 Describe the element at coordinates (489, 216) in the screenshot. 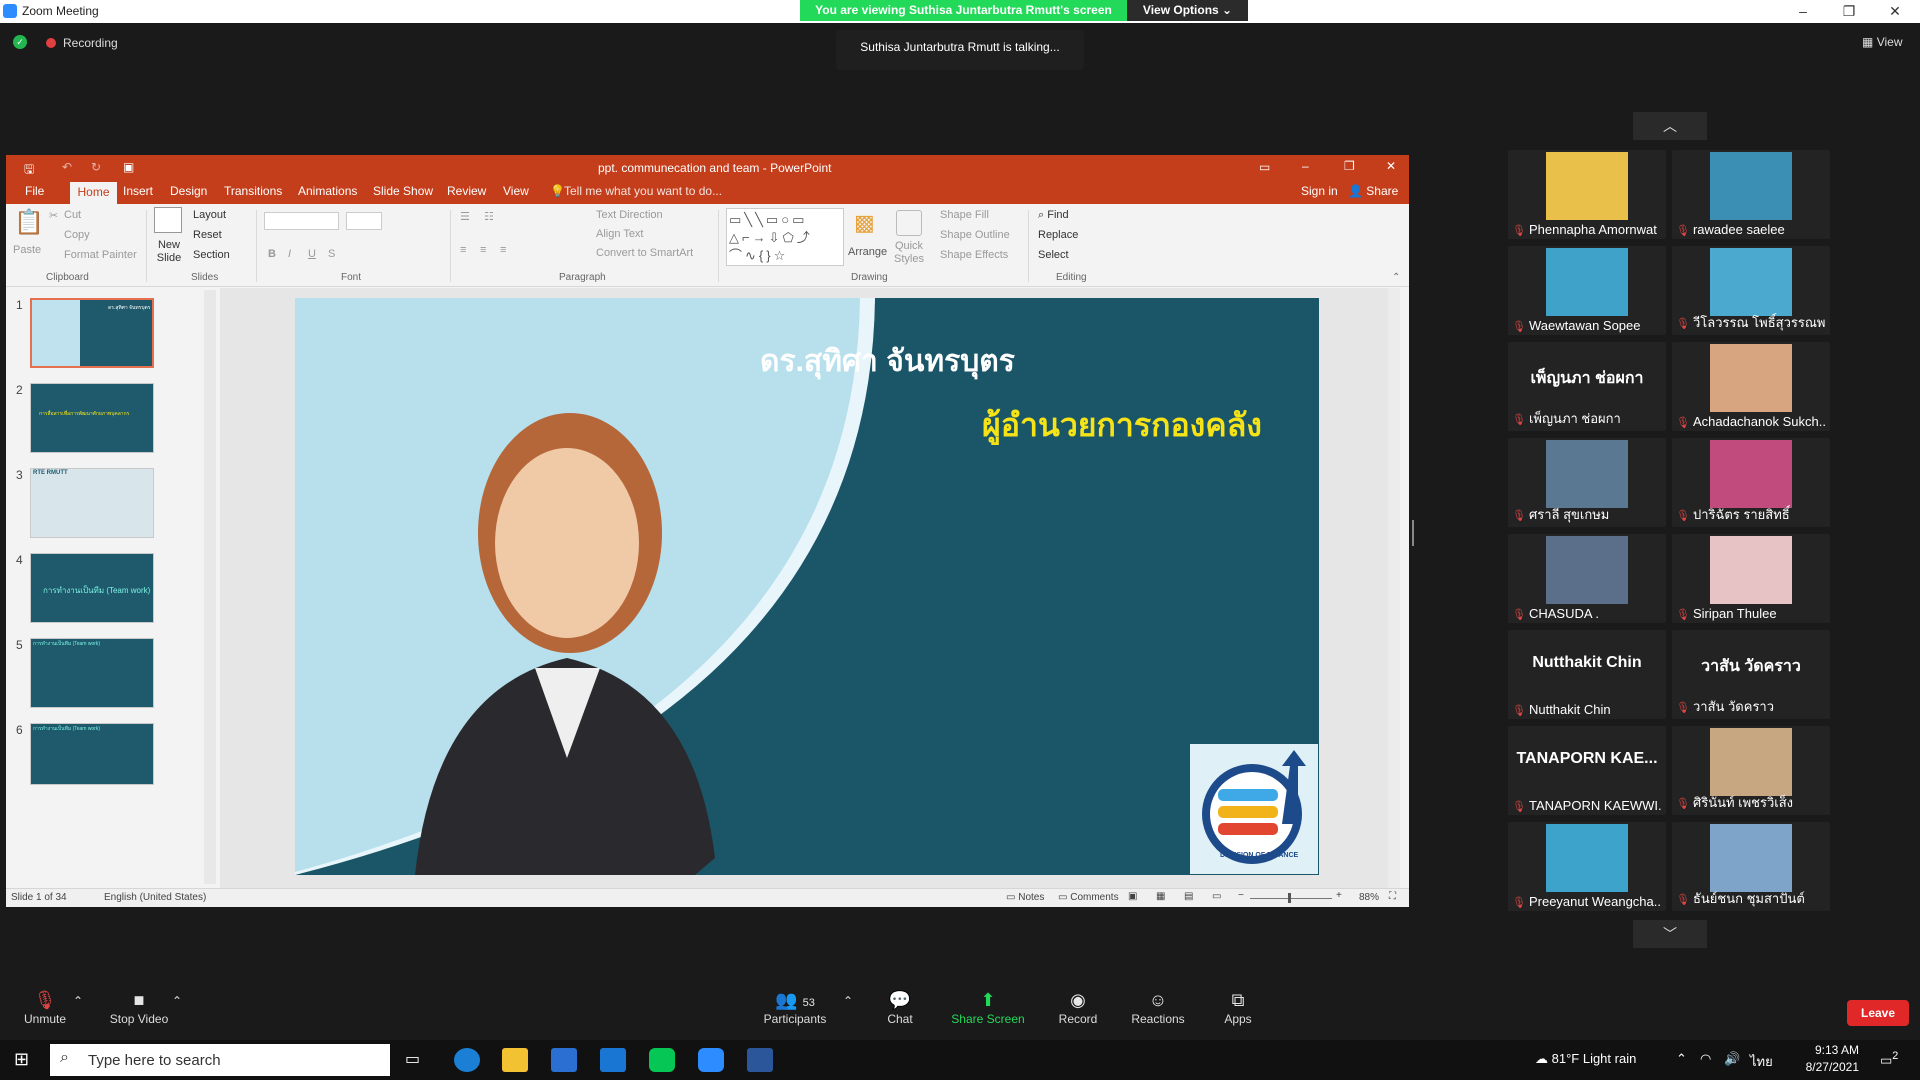

I see `numbering-icon: ☷` at that location.